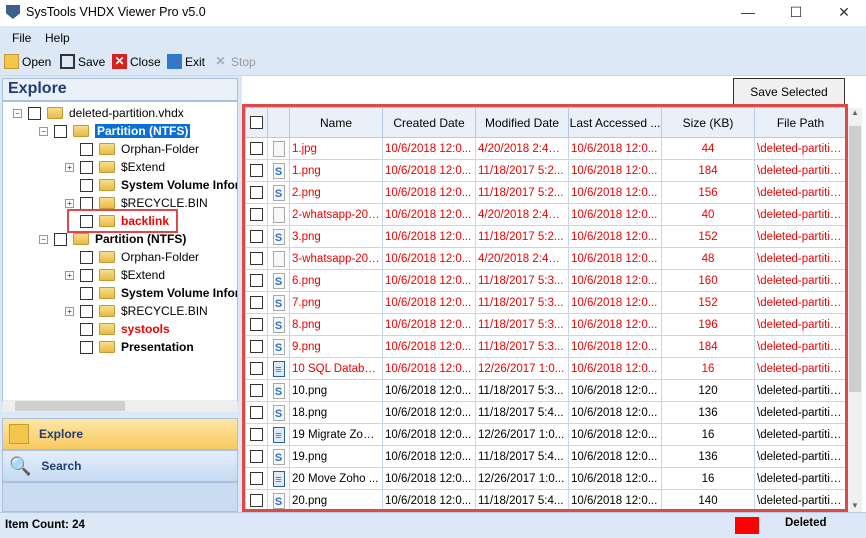 This screenshot has height=538, width=866. Describe the element at coordinates (125, 329) in the screenshot. I see `tree-node: systools` at that location.